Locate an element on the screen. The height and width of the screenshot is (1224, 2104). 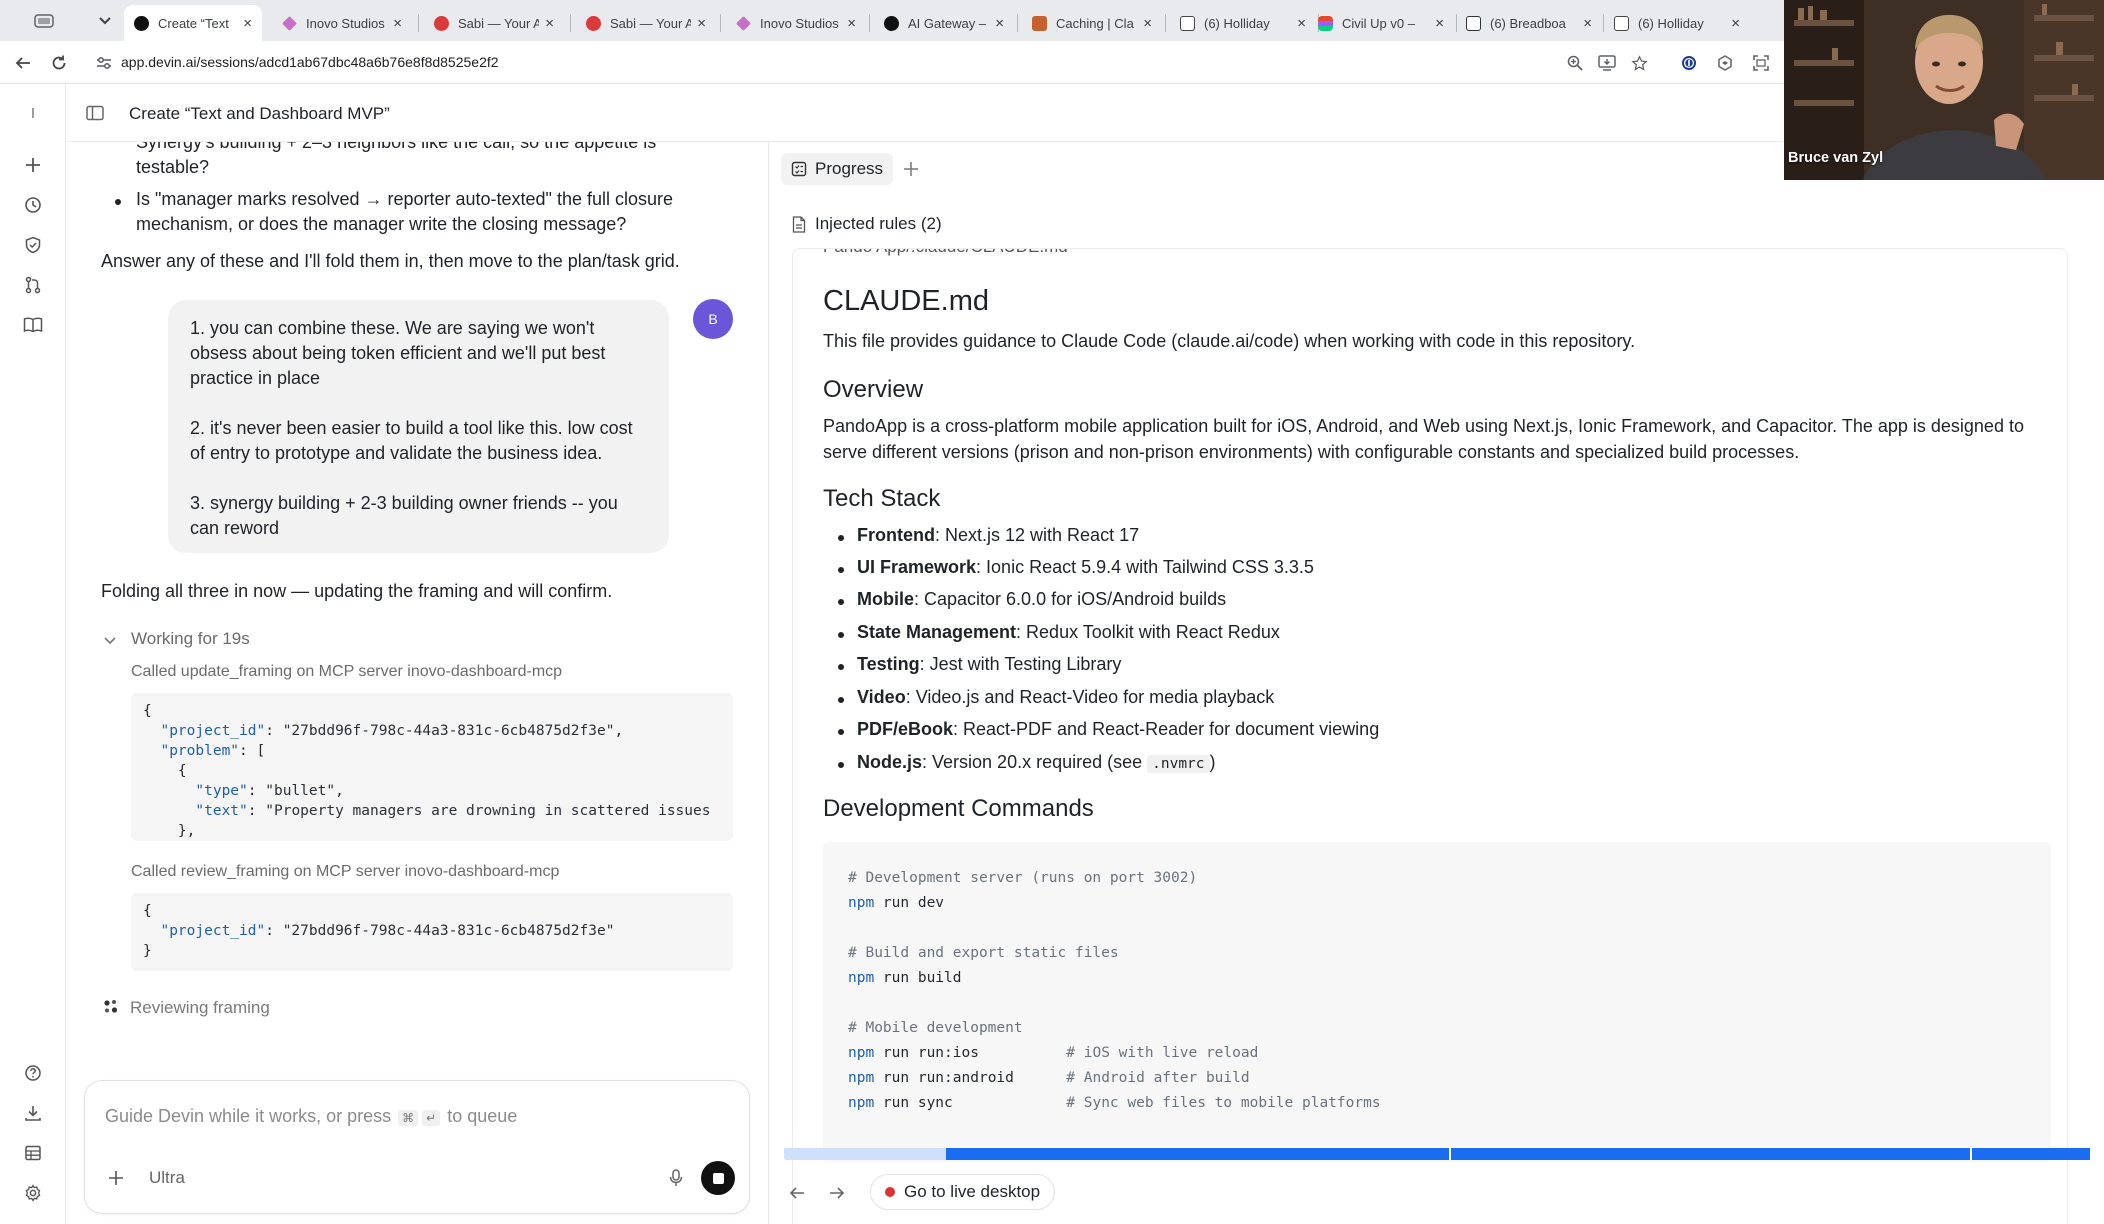
command-key-hint: ⌘ is located at coordinates (408, 1118).